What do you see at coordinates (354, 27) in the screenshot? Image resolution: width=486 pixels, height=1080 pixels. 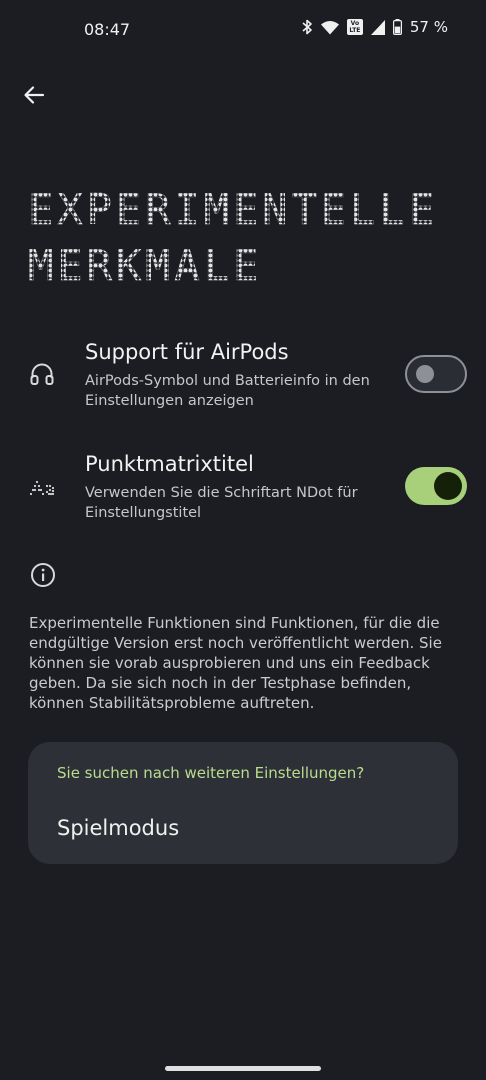 I see `volte-icon: Vo LTE` at bounding box center [354, 27].